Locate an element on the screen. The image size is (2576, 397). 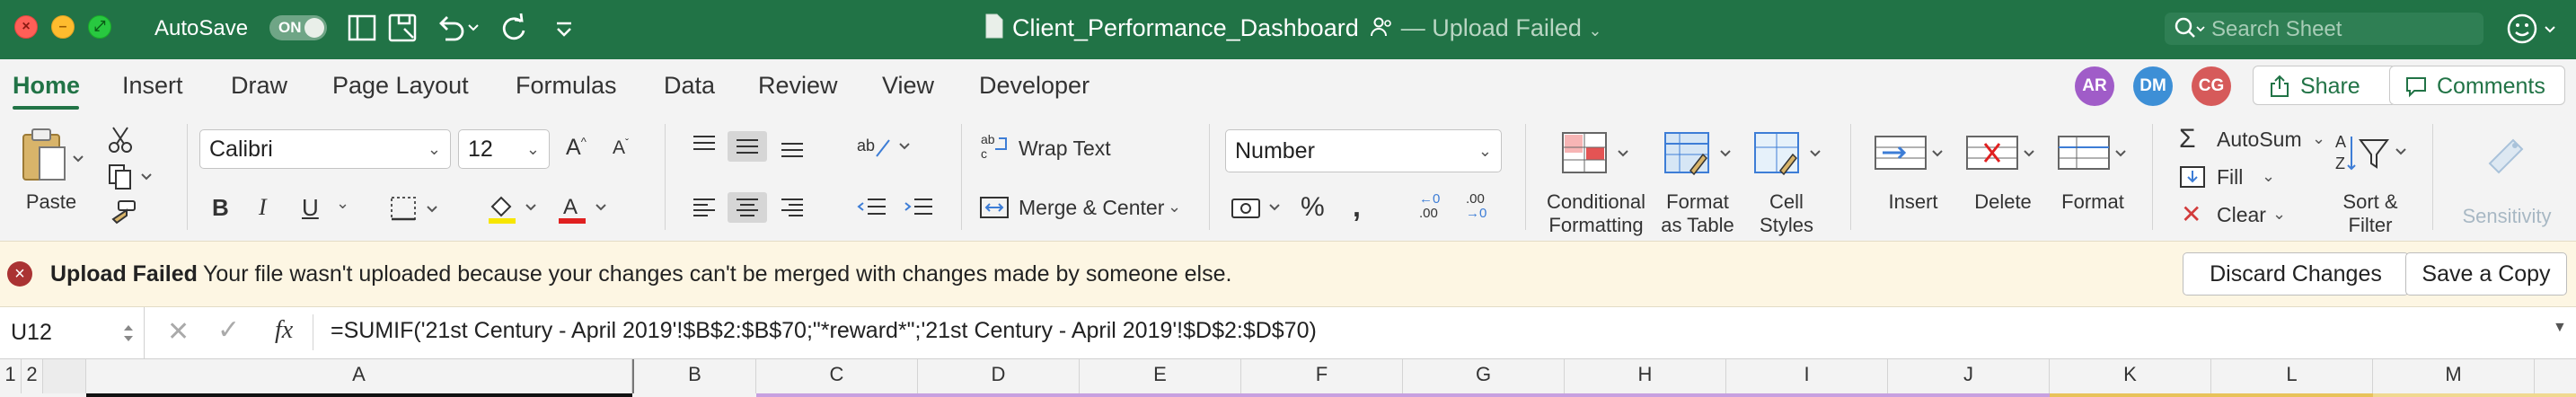
close-window-button: × is located at coordinates (26, 27).